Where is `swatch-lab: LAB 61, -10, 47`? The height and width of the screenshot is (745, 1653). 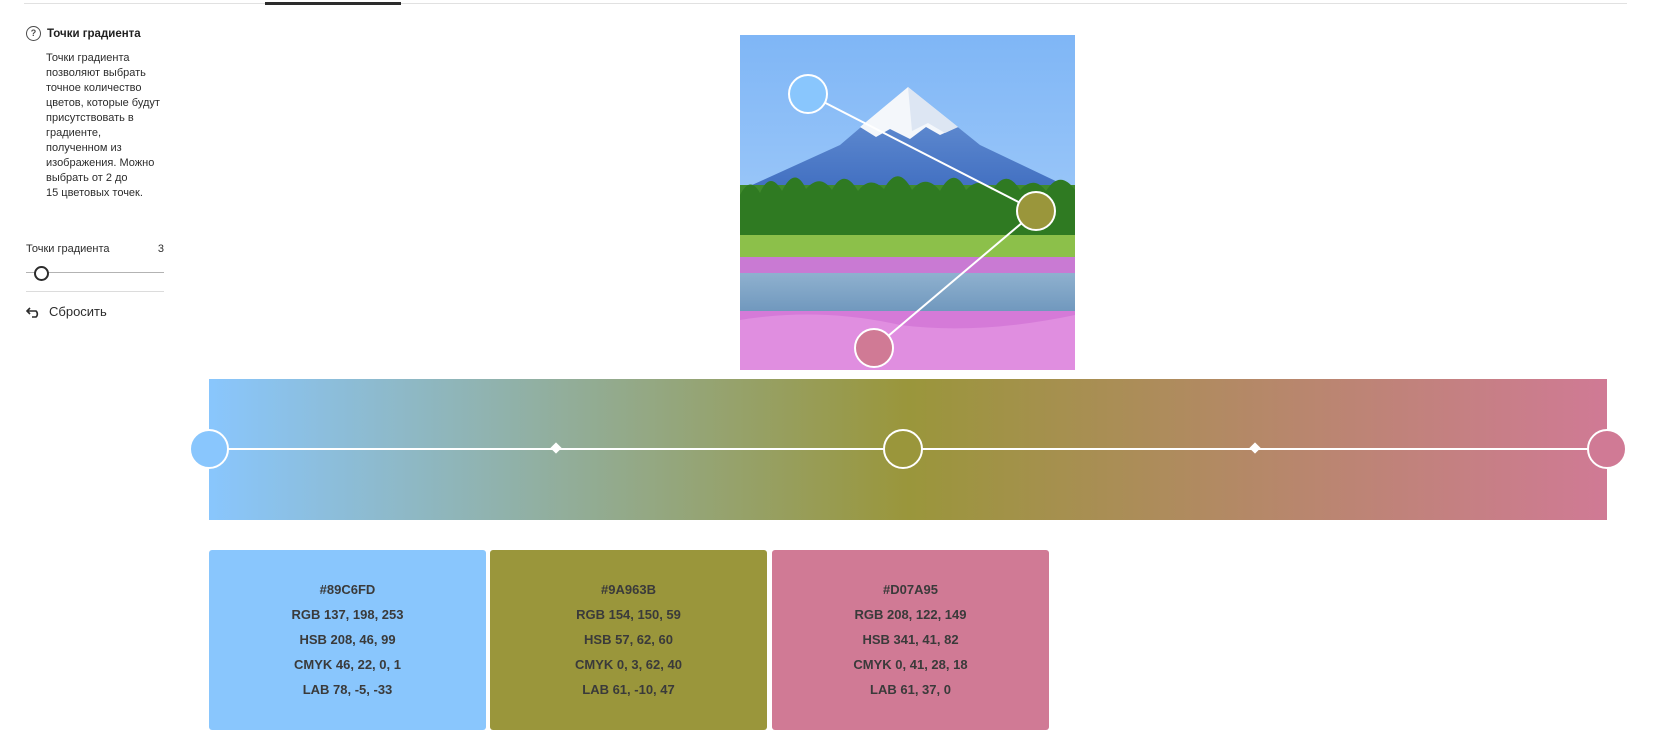
swatch-lab: LAB 61, -10, 47 is located at coordinates (628, 689).